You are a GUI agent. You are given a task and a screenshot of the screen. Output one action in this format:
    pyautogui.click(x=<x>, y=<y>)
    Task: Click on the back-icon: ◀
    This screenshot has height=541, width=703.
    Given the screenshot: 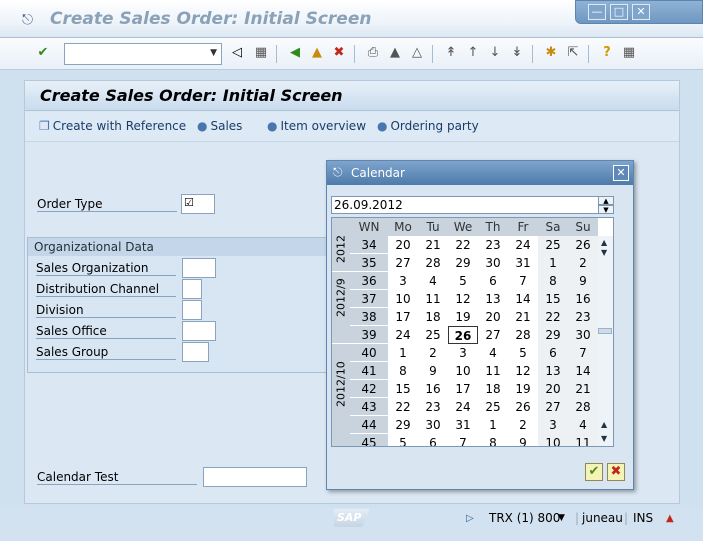 What is the action you would take?
    pyautogui.click(x=295, y=53)
    